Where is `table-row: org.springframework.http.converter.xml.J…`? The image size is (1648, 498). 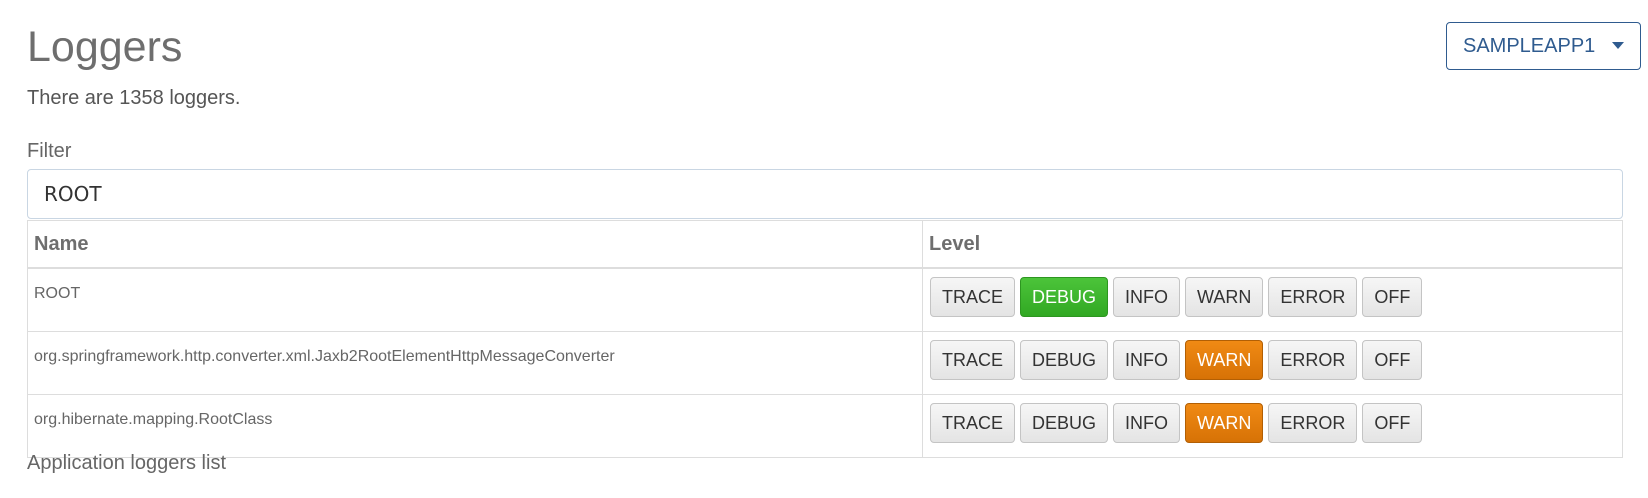 table-row: org.springframework.http.converter.xml.J… is located at coordinates (825, 363).